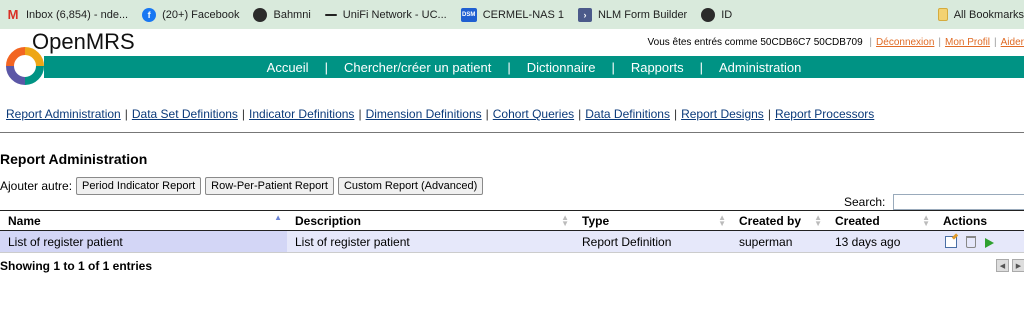  What do you see at coordinates (83, 41) in the screenshot?
I see `logo-text: OpenMRS` at bounding box center [83, 41].